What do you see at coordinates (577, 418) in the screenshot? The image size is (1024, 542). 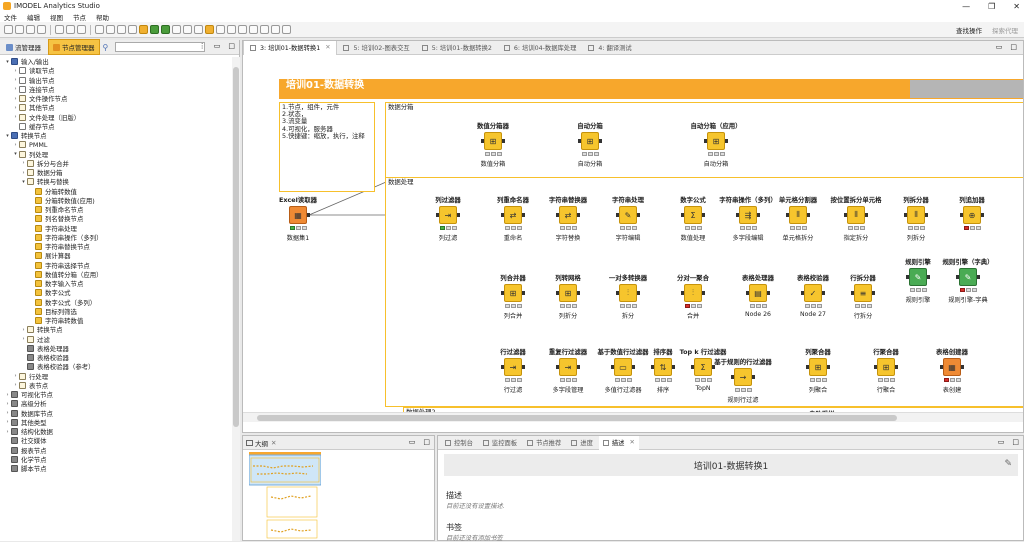 I see `scrollbar-thumb` at bounding box center [577, 418].